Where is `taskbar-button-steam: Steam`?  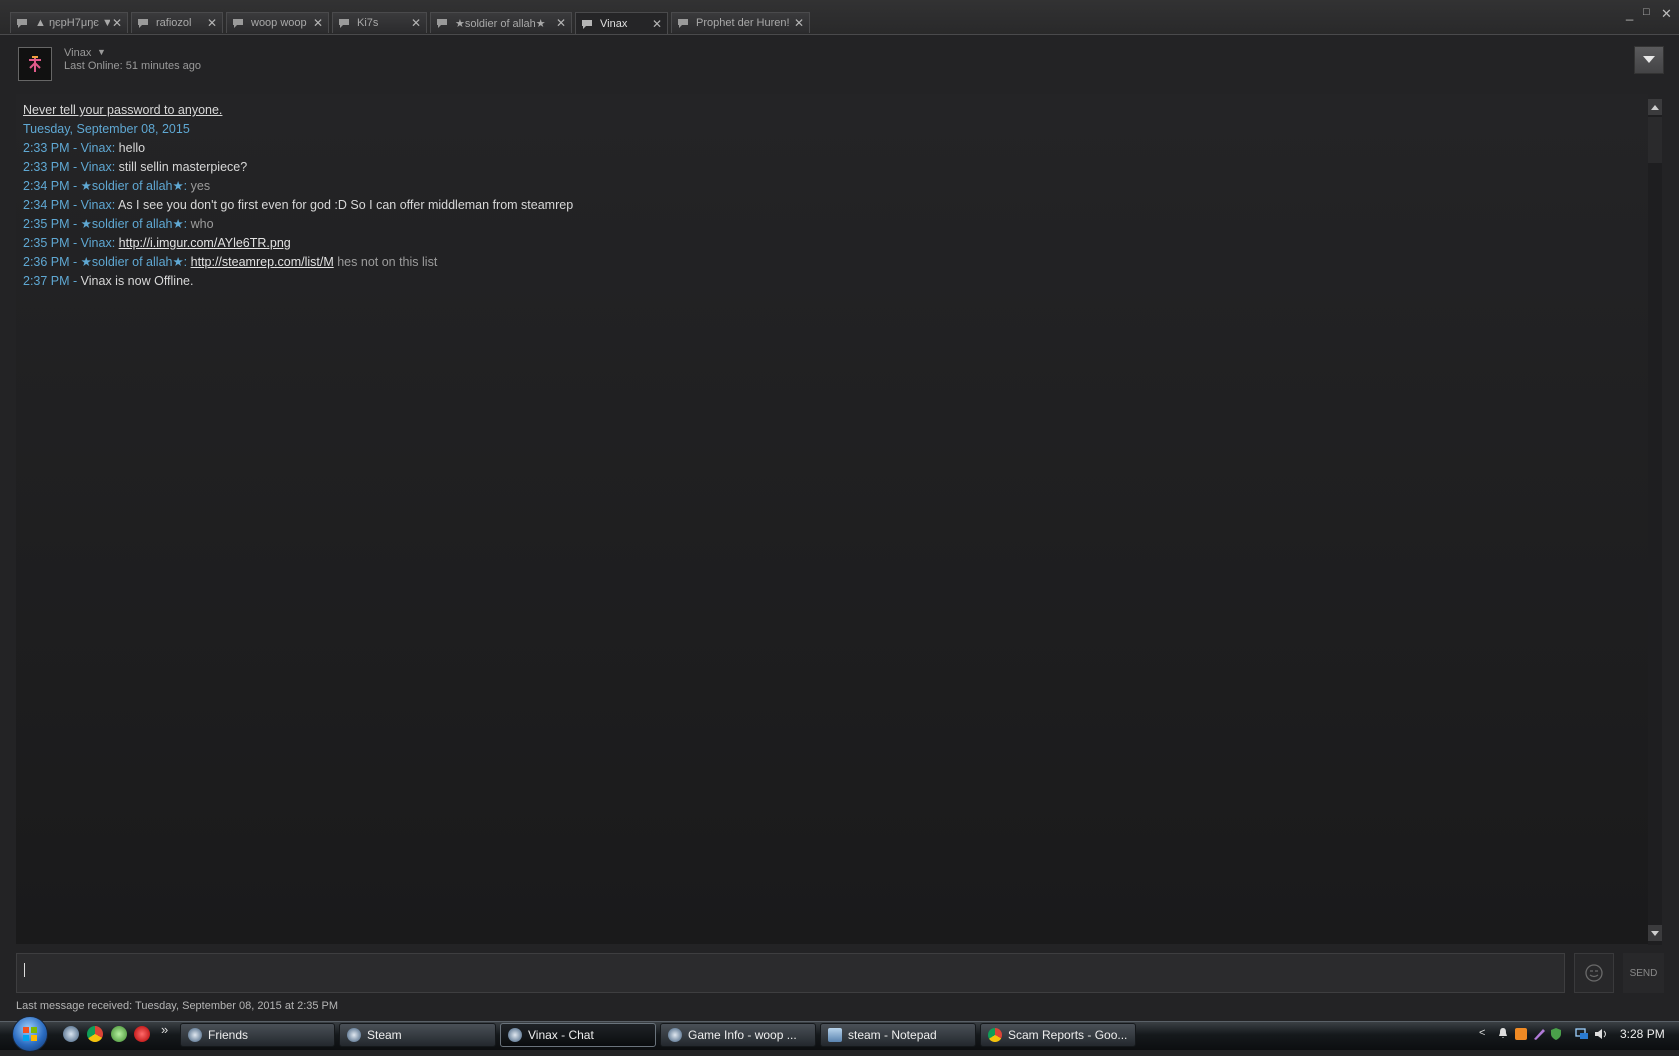
taskbar-button-steam: Steam is located at coordinates (417, 1035).